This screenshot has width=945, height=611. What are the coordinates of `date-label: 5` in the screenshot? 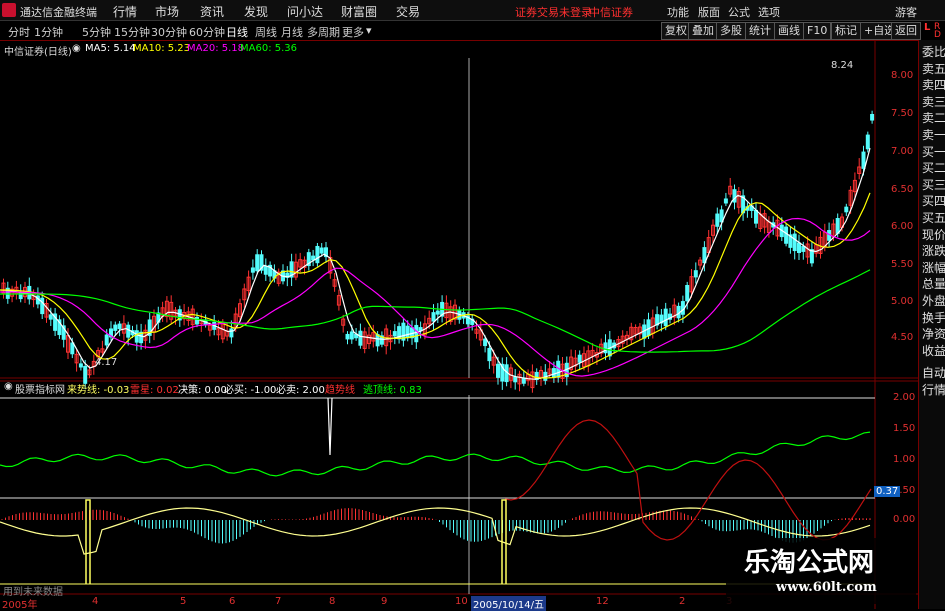 It's located at (183, 601).